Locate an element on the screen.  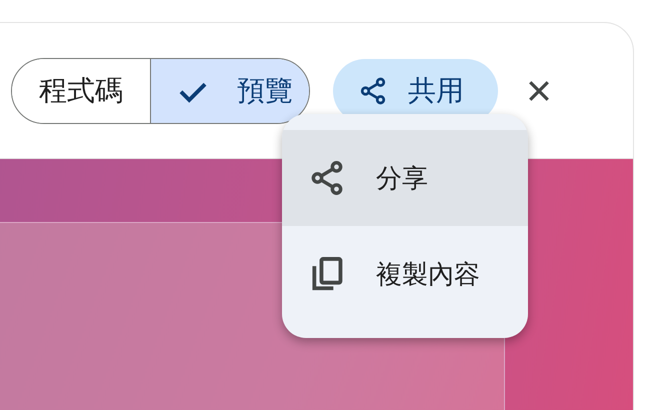
share-icon is located at coordinates (373, 91).